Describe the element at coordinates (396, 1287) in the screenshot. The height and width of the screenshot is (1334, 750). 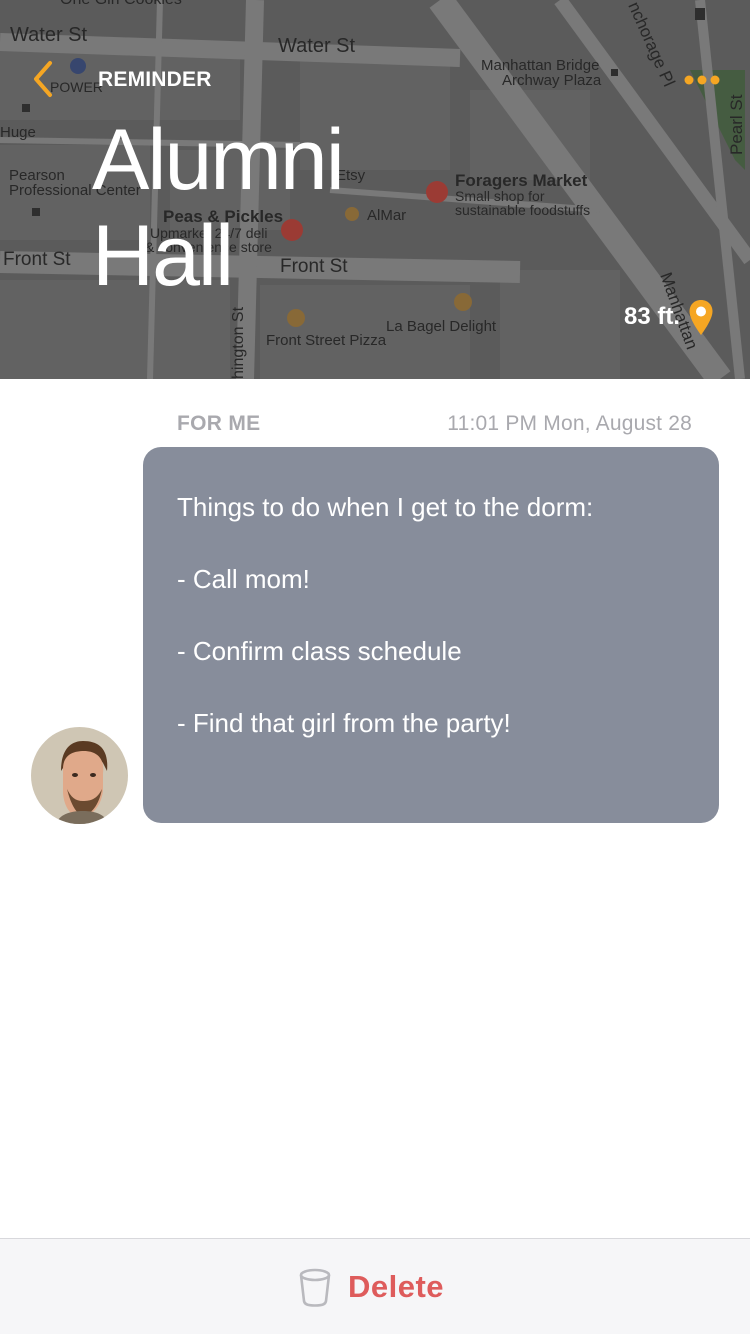
I see `delete-label: Delete` at that location.